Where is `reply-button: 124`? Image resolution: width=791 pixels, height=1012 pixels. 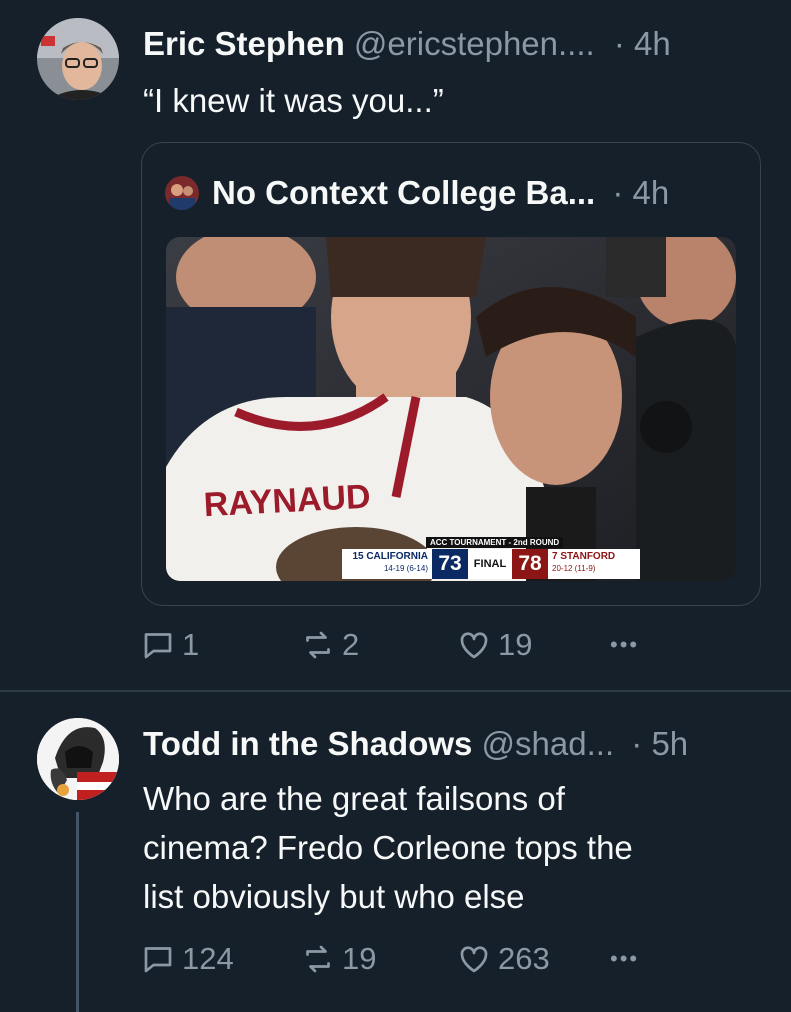
reply-button: 124 is located at coordinates (187, 959).